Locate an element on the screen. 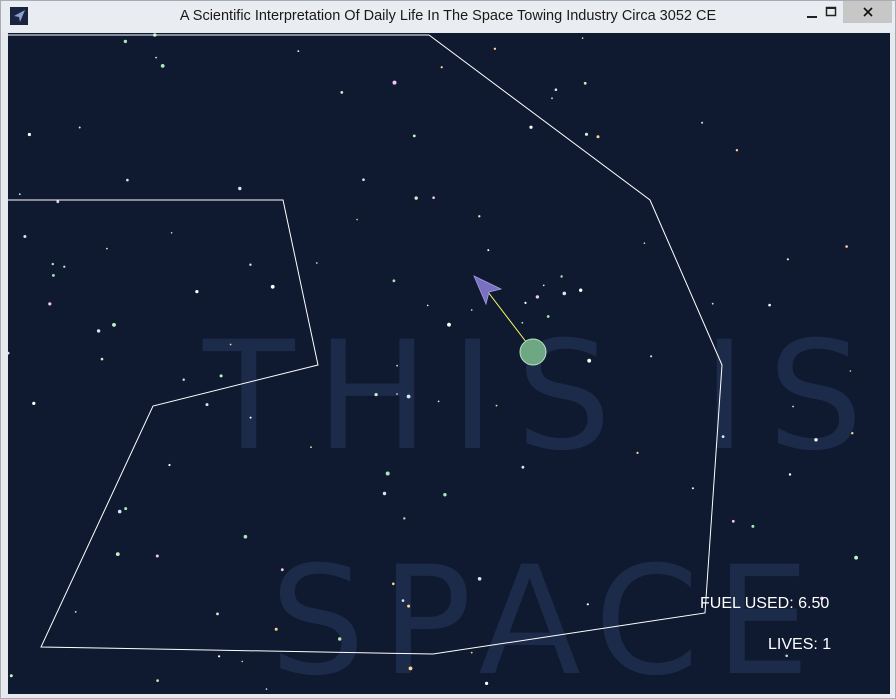 The height and width of the screenshot is (699, 896). towed-cargo is located at coordinates (533, 352).